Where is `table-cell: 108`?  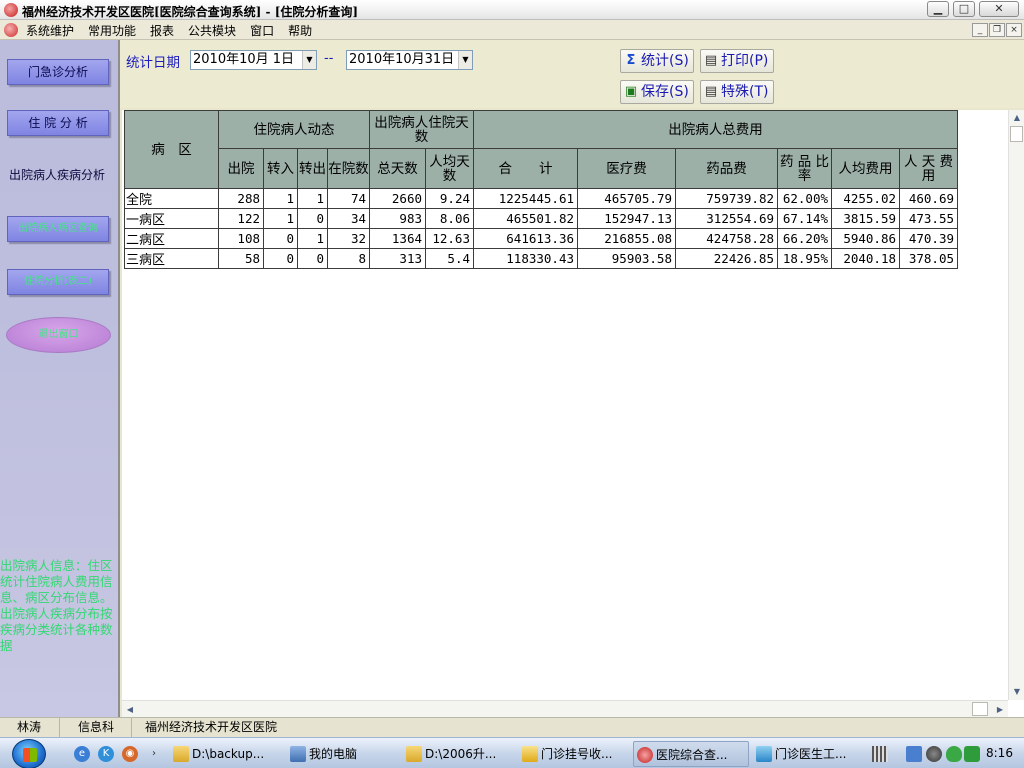 table-cell: 108 is located at coordinates (241, 238).